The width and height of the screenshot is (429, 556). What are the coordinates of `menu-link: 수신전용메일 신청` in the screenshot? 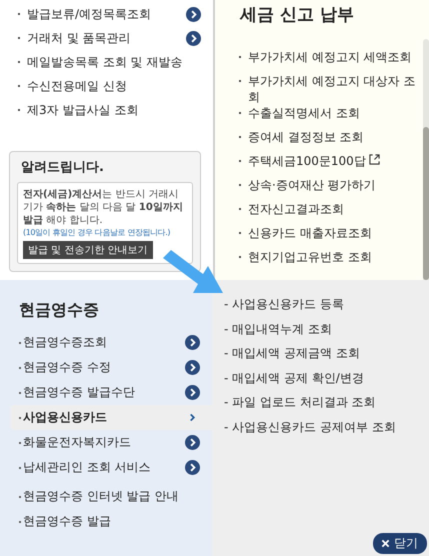 It's located at (77, 86).